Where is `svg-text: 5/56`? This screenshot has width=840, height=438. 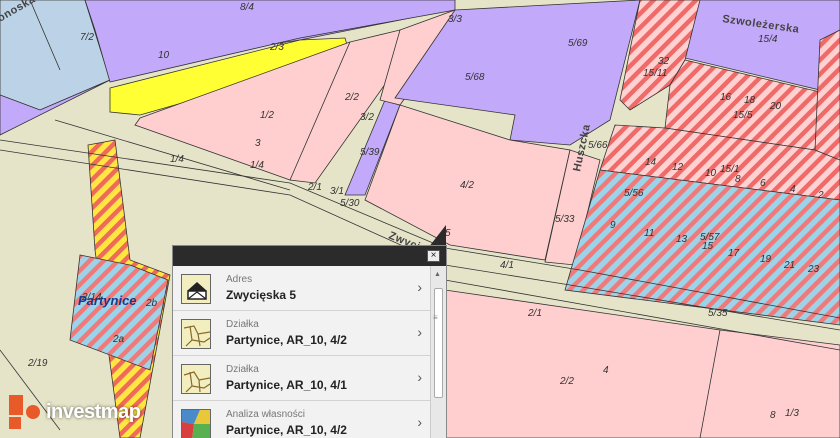
svg-text: 5/56 is located at coordinates (634, 193).